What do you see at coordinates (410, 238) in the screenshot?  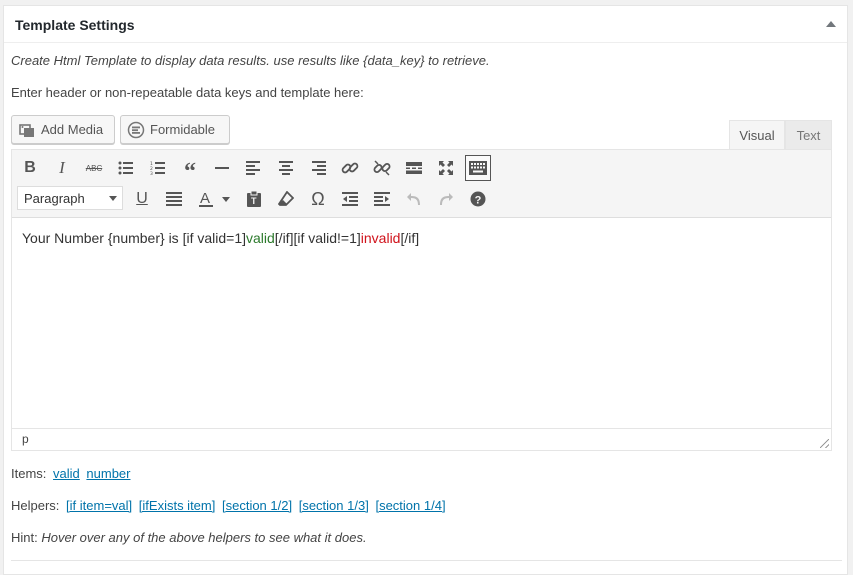 I see `content-text-3: [/if]` at bounding box center [410, 238].